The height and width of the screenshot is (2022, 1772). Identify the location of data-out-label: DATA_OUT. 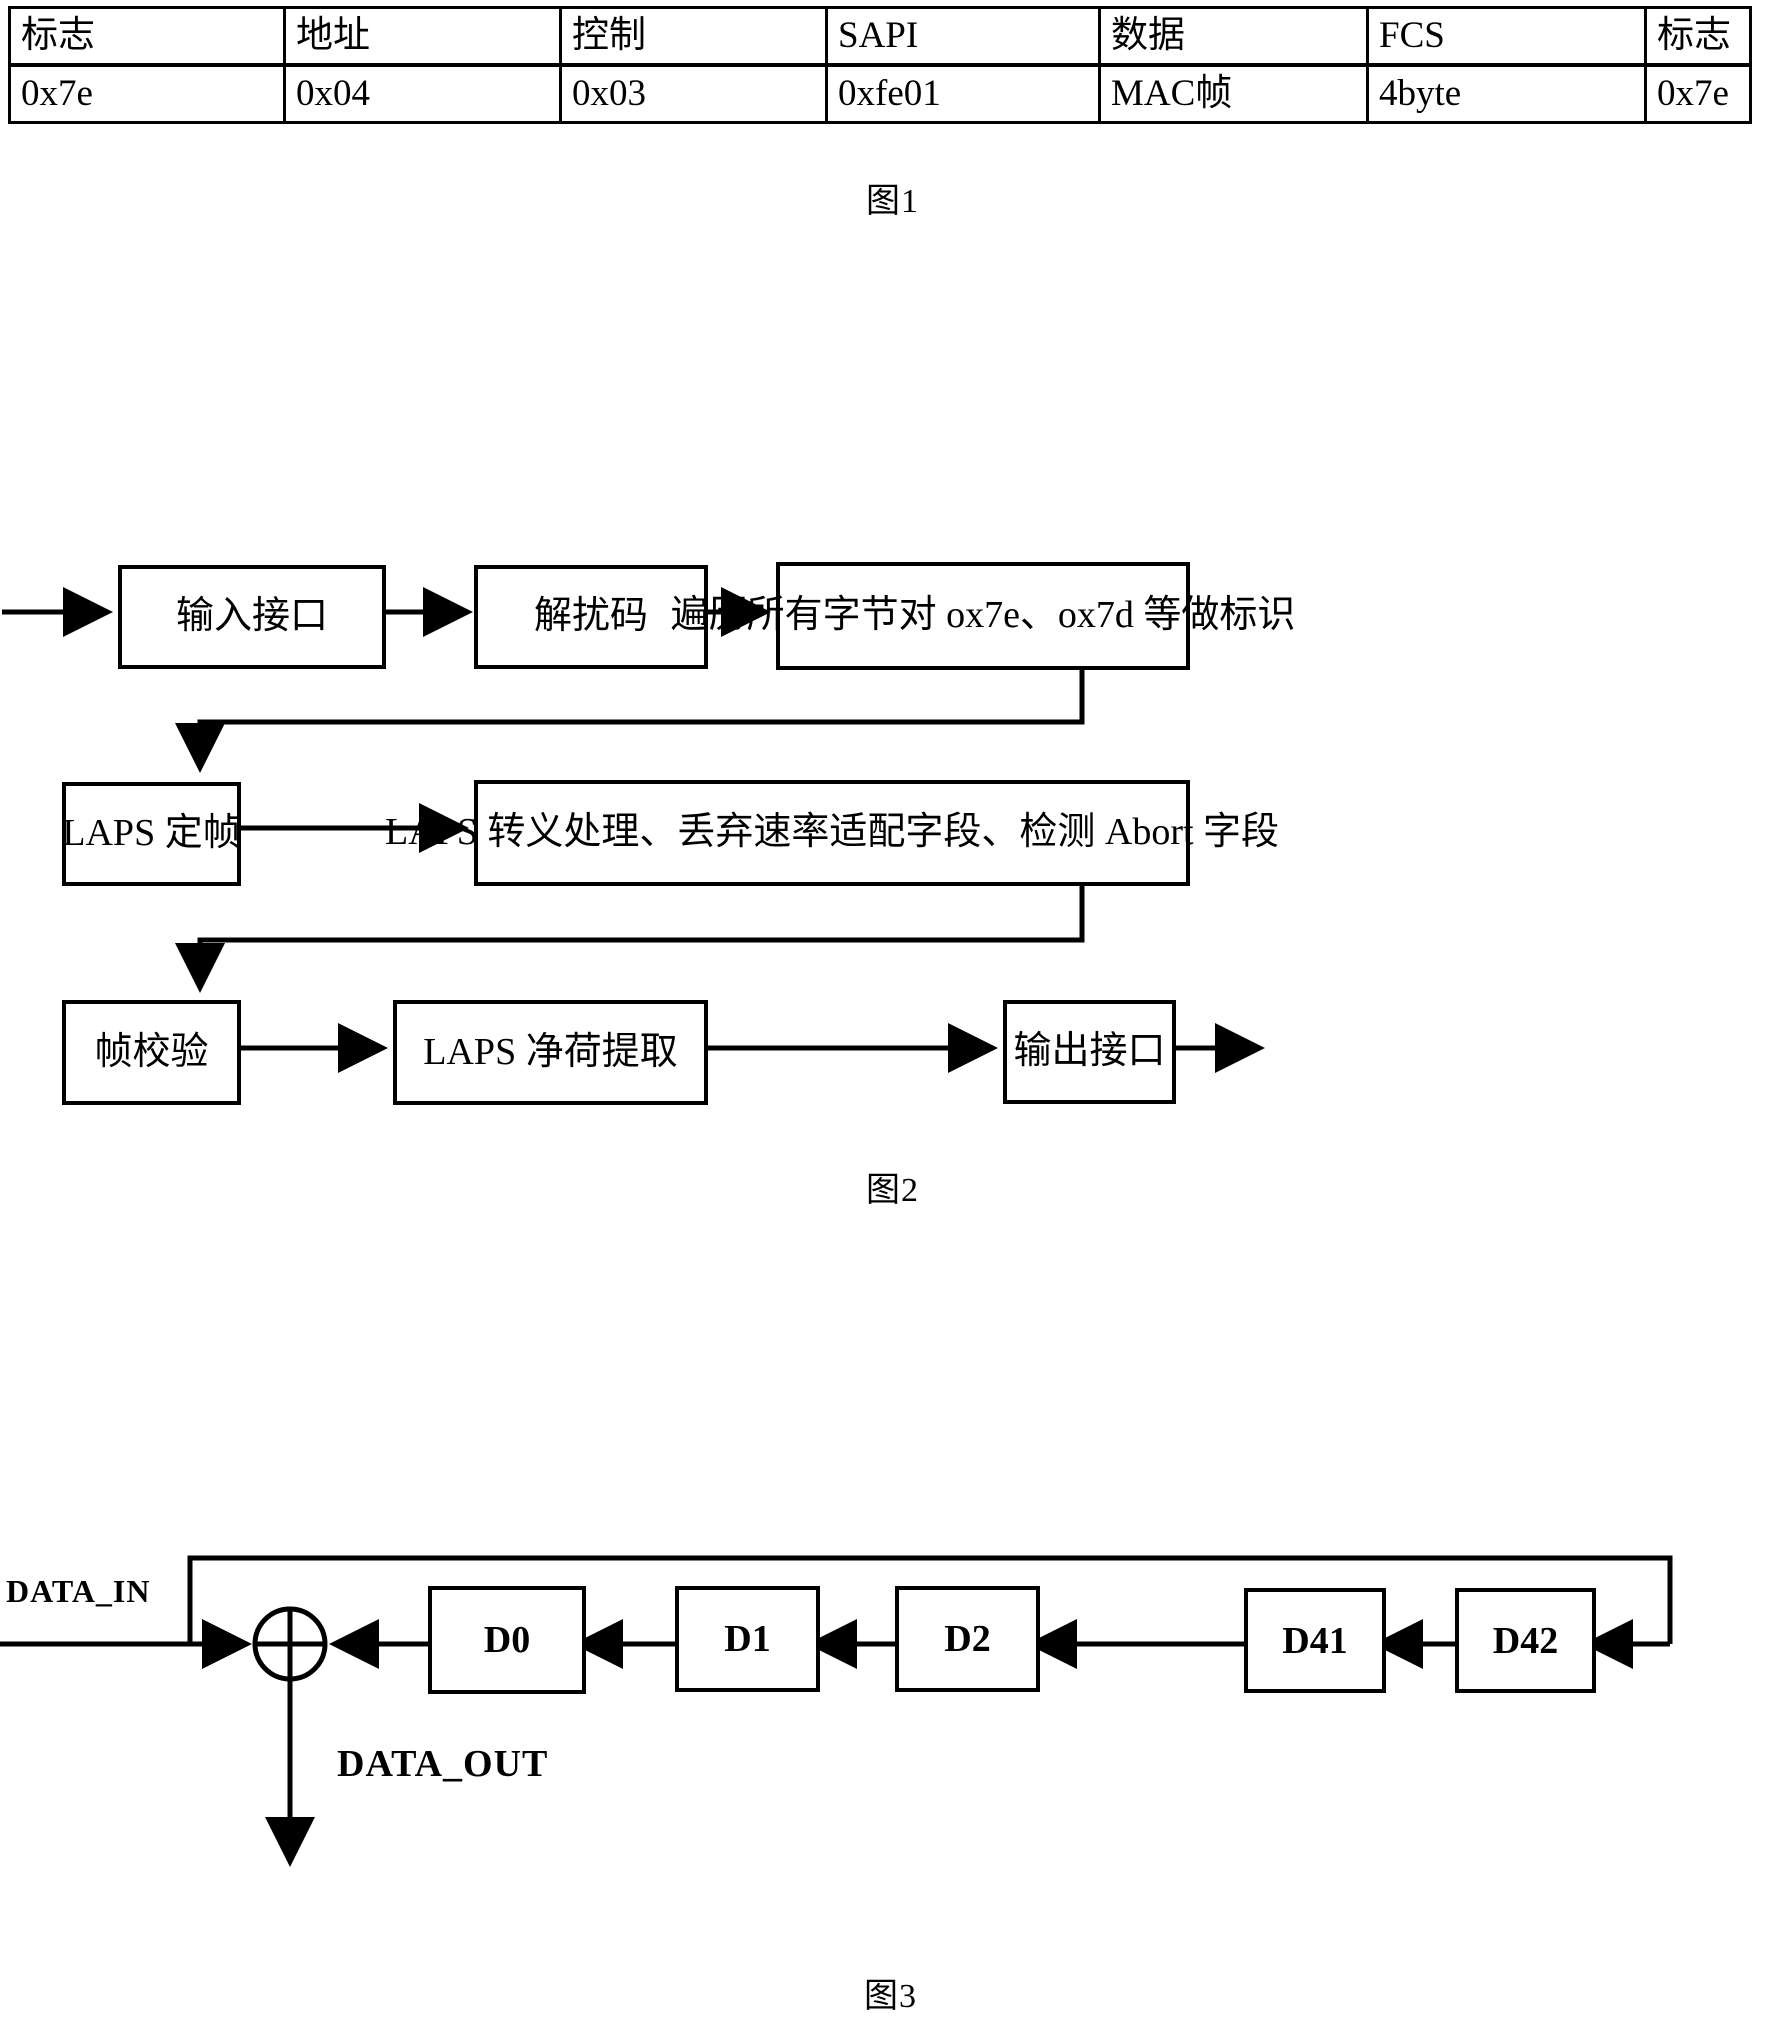
(443, 1764).